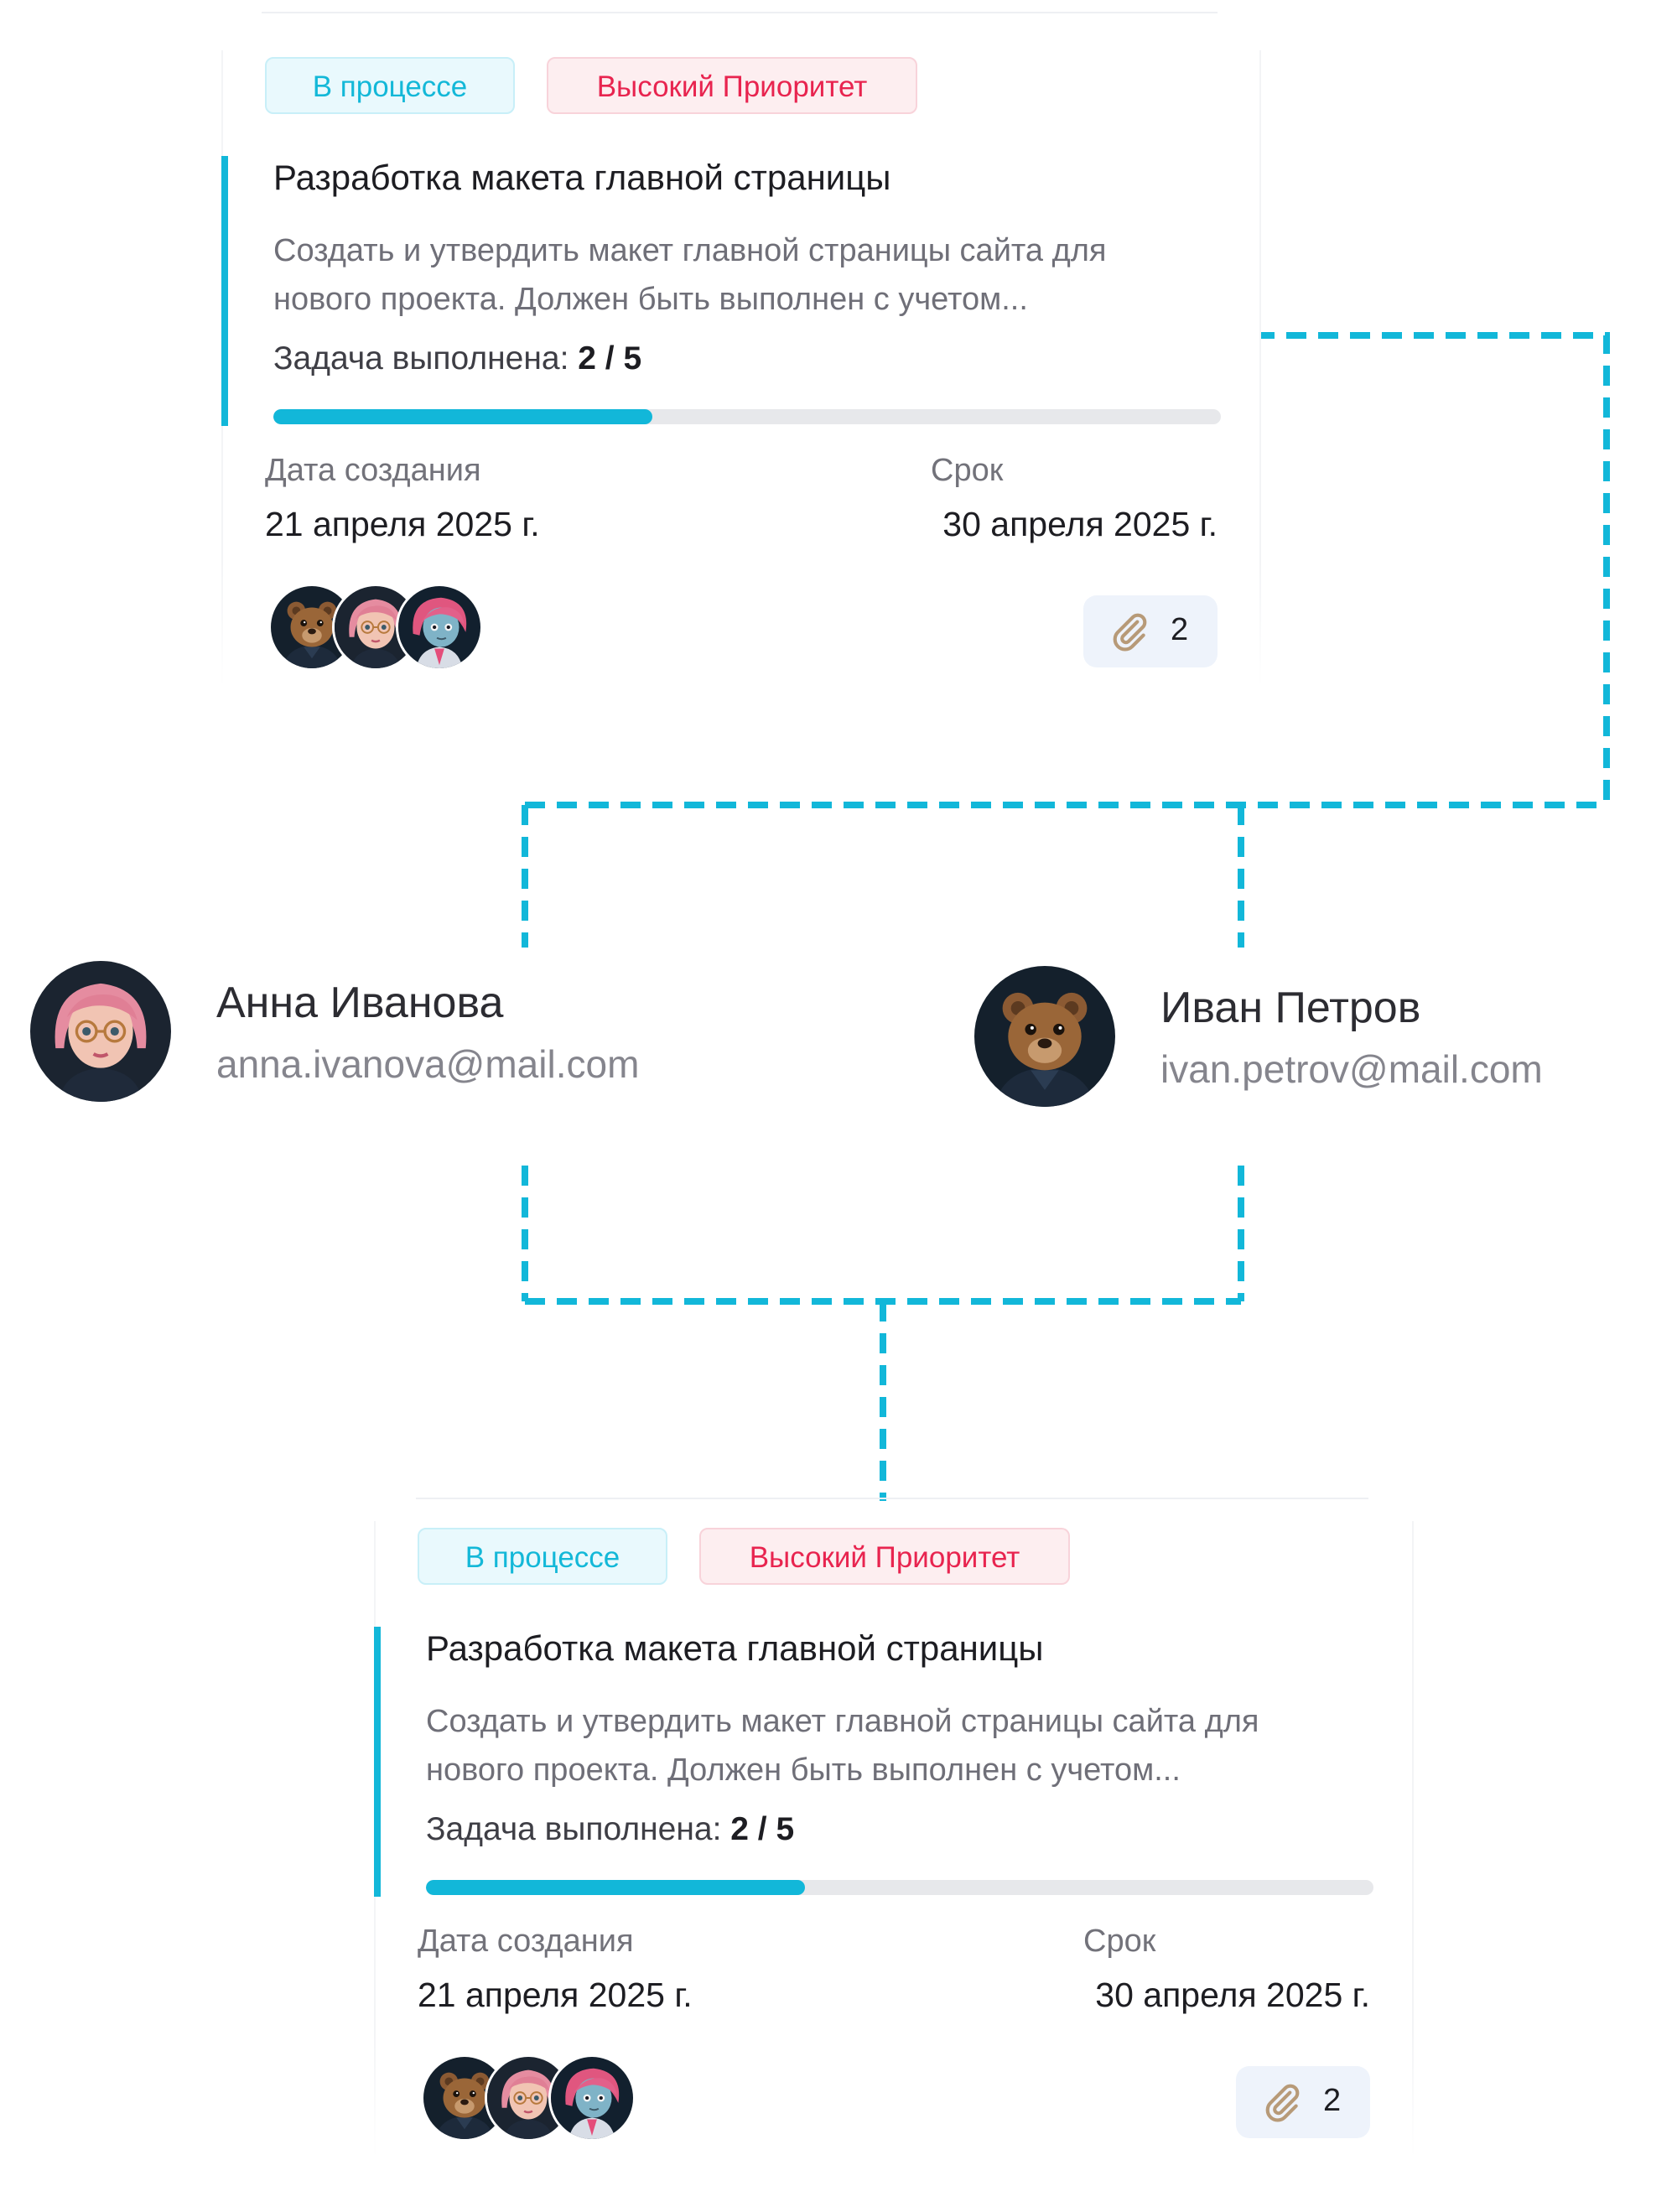  Describe the element at coordinates (1309, 1041) in the screenshot. I see `person-ivan: Иван Петров ivan.petrov@mail.com` at that location.